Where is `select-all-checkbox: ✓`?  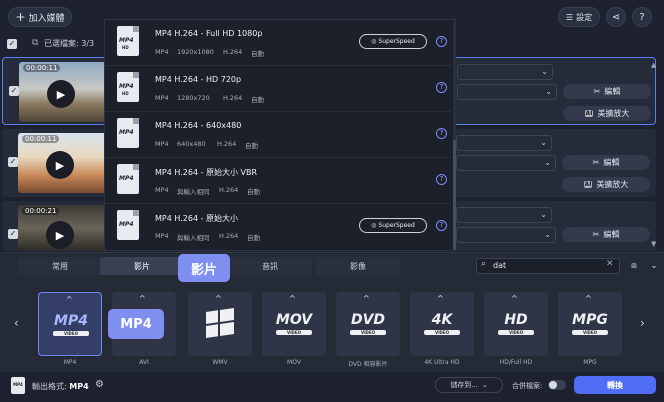
select-all-checkbox: ✓ is located at coordinates (12, 44).